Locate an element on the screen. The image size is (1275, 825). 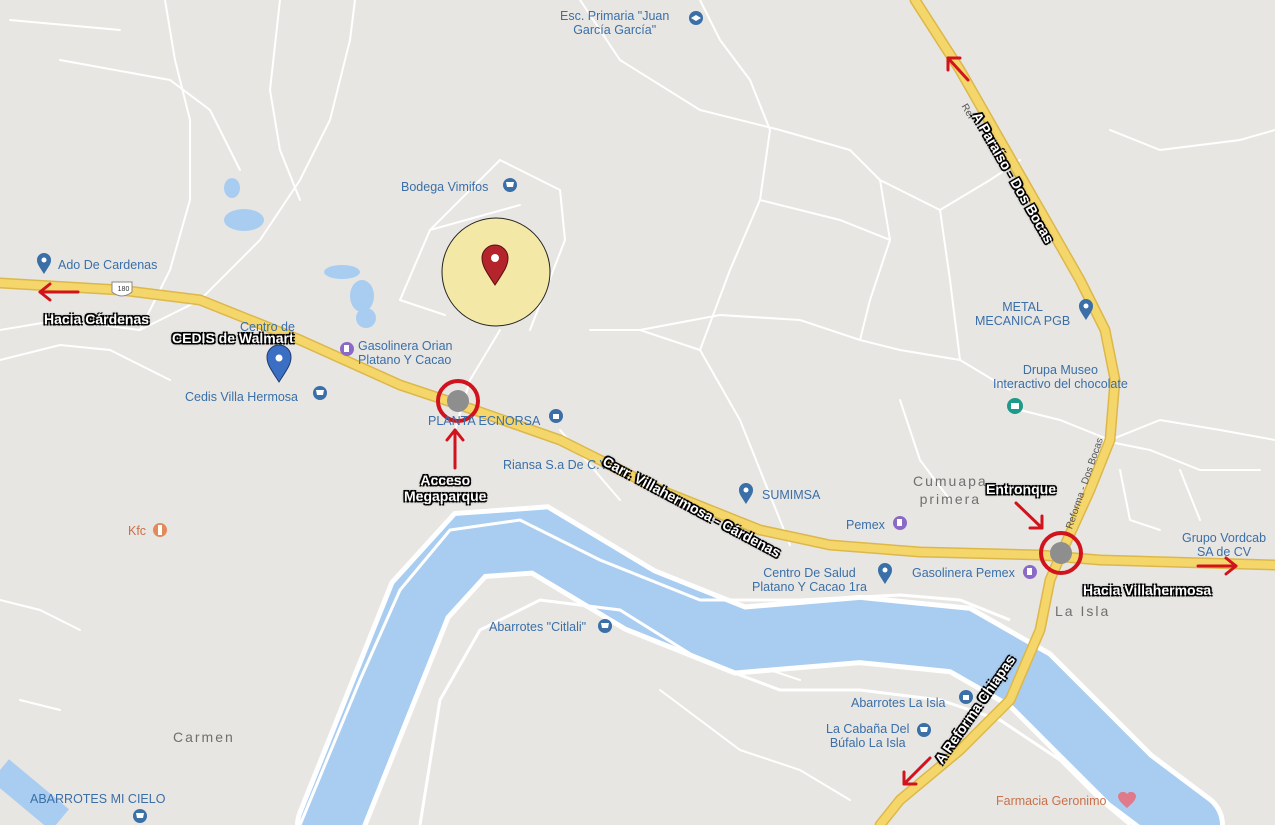
poi-sumimsa: SUMIMSA is located at coordinates (791, 495).